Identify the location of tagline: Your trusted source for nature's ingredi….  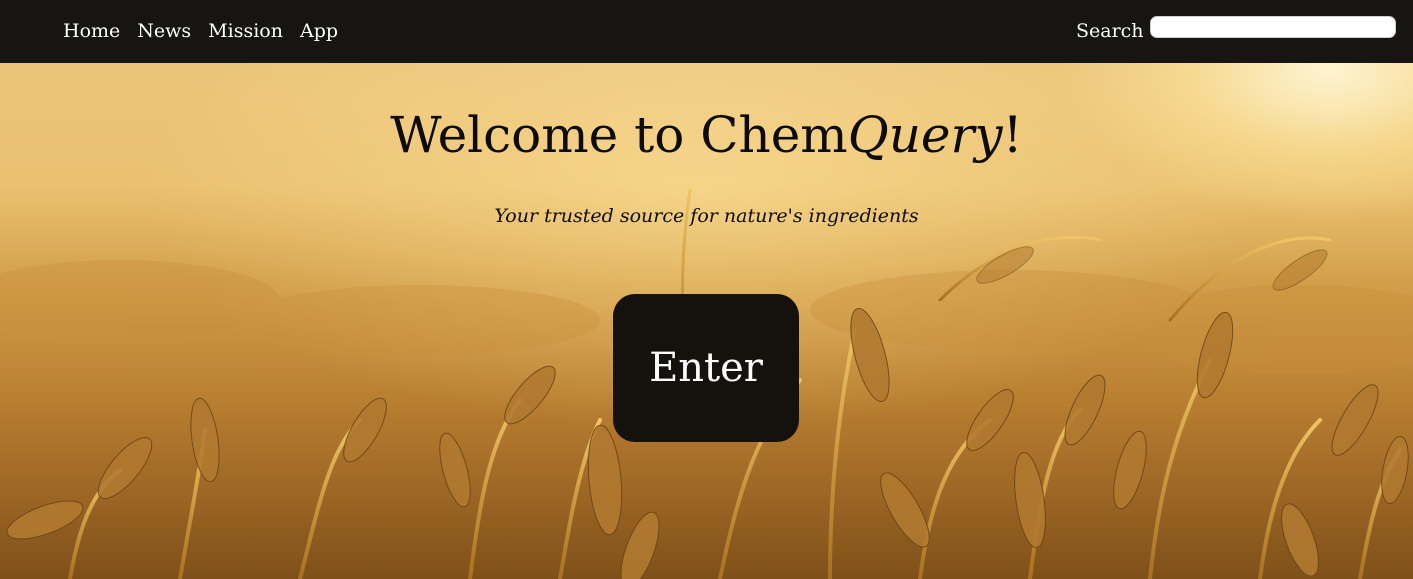
(706, 216).